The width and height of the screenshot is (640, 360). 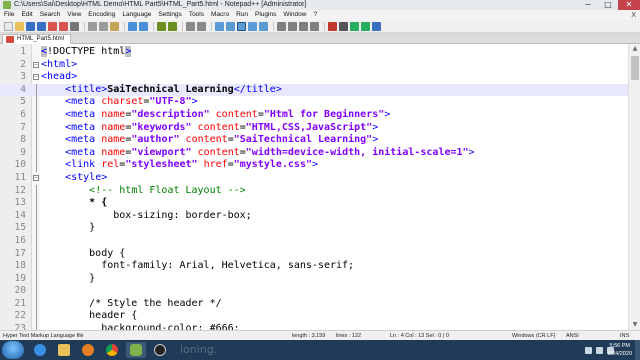 I want to click on code-token: }, so click(x=68, y=228).